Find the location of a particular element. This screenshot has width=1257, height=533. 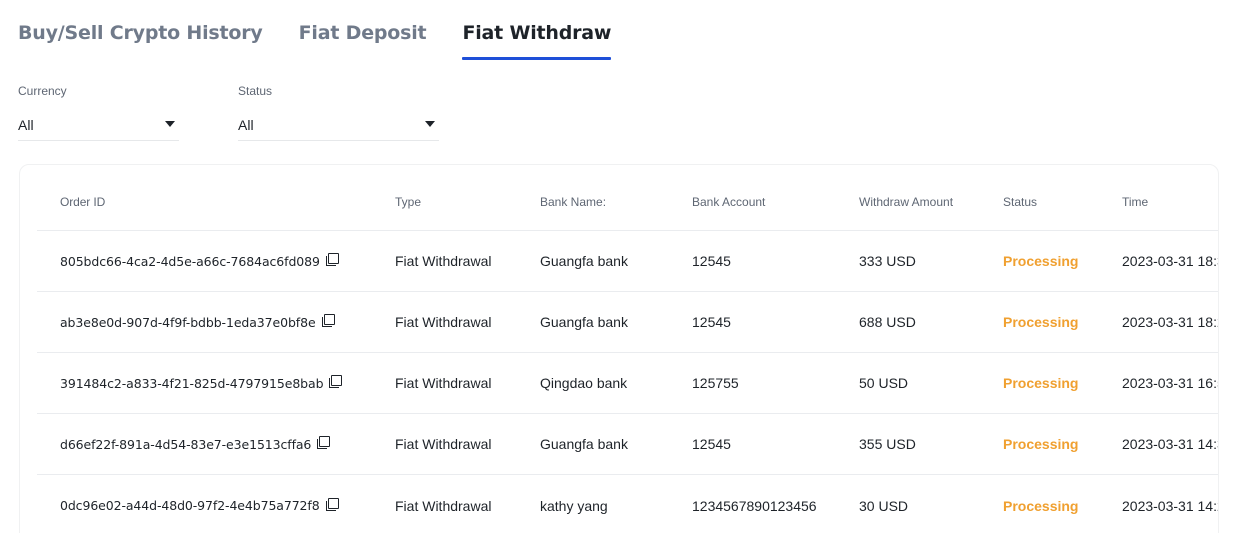

column-header-bank-name: Bank Name: is located at coordinates (573, 201).